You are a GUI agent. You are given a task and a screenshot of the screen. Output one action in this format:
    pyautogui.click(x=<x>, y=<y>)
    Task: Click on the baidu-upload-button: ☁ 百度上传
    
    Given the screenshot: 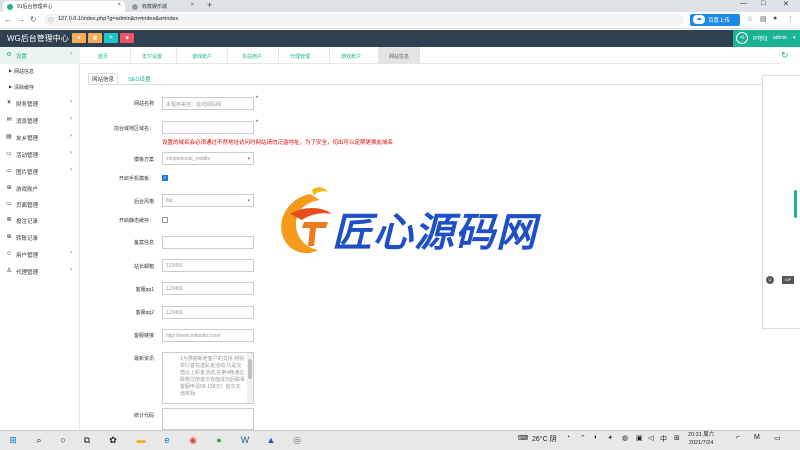 What is the action you would take?
    pyautogui.click(x=715, y=20)
    